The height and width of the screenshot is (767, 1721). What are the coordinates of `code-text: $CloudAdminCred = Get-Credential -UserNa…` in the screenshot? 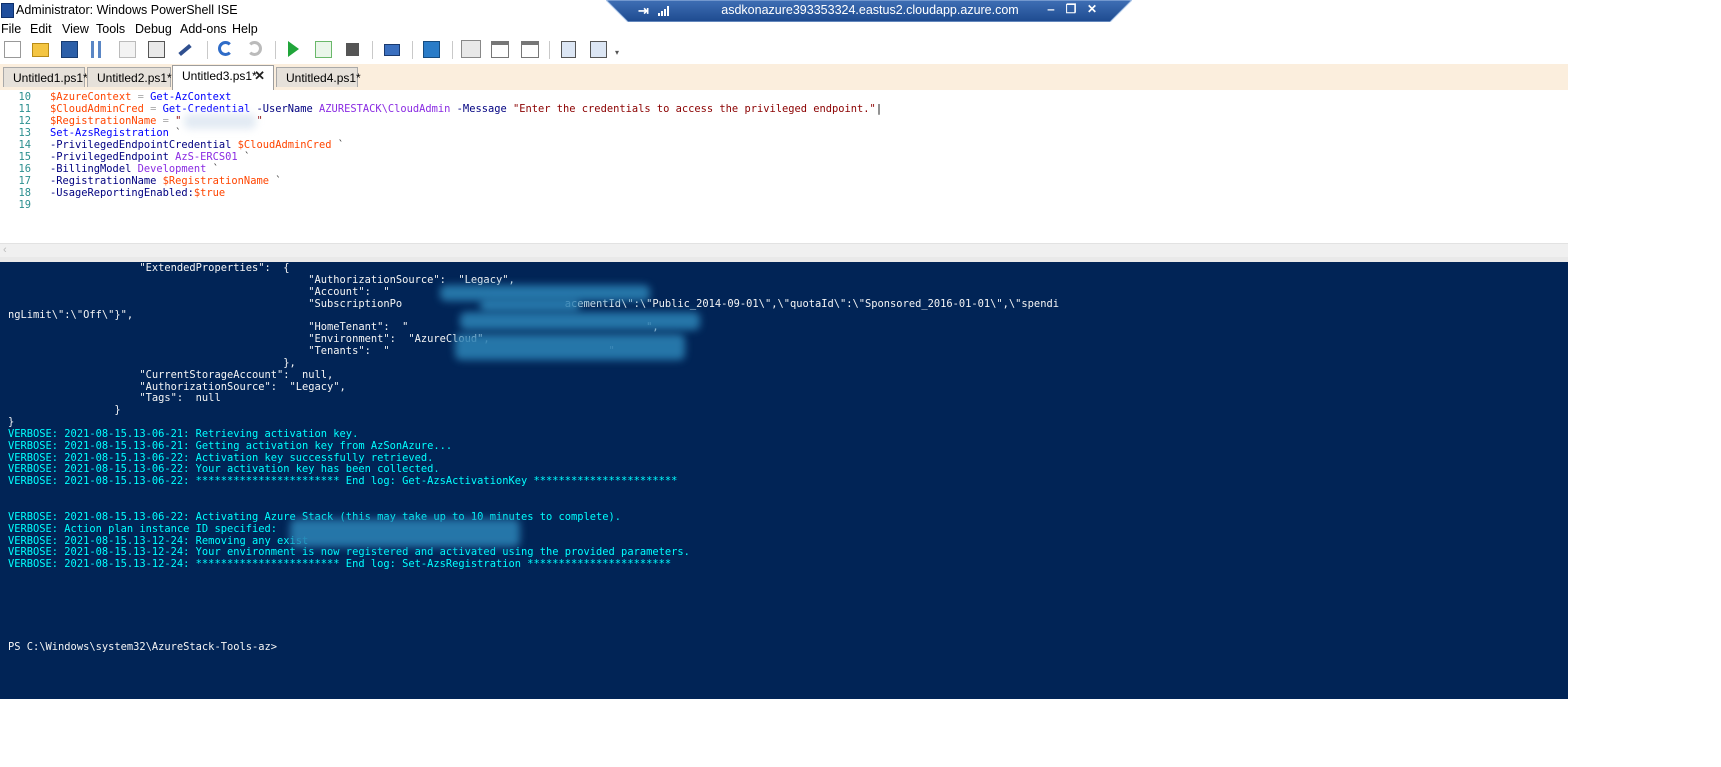 It's located at (466, 109).